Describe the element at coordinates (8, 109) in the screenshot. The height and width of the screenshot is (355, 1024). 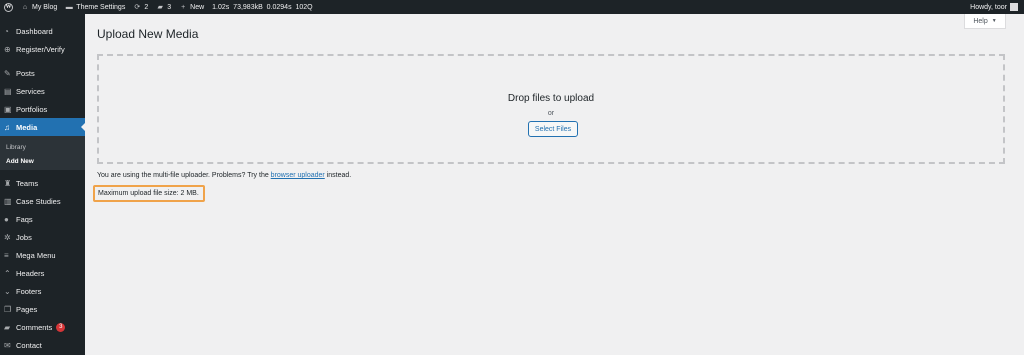
I see `portfolio-icon: ▣` at that location.